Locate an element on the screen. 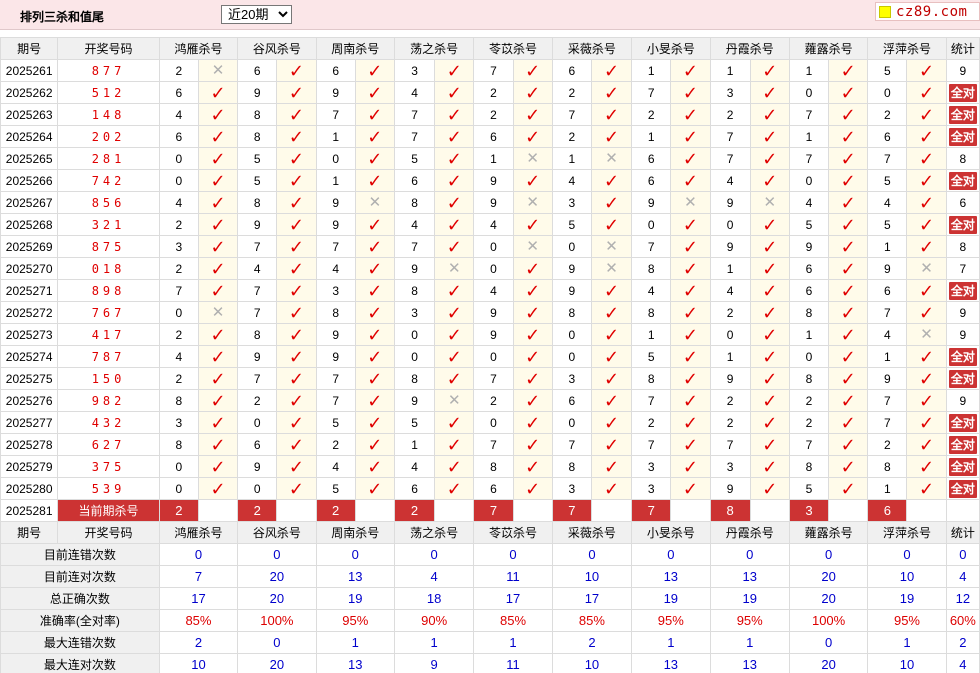 The width and height of the screenshot is (980, 673). row-stat-cell: 8 is located at coordinates (962, 158).